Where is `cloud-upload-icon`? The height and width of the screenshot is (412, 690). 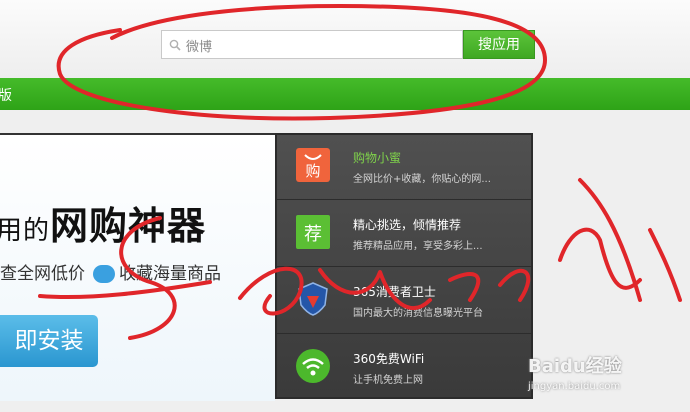
cloud-upload-icon is located at coordinates (104, 274).